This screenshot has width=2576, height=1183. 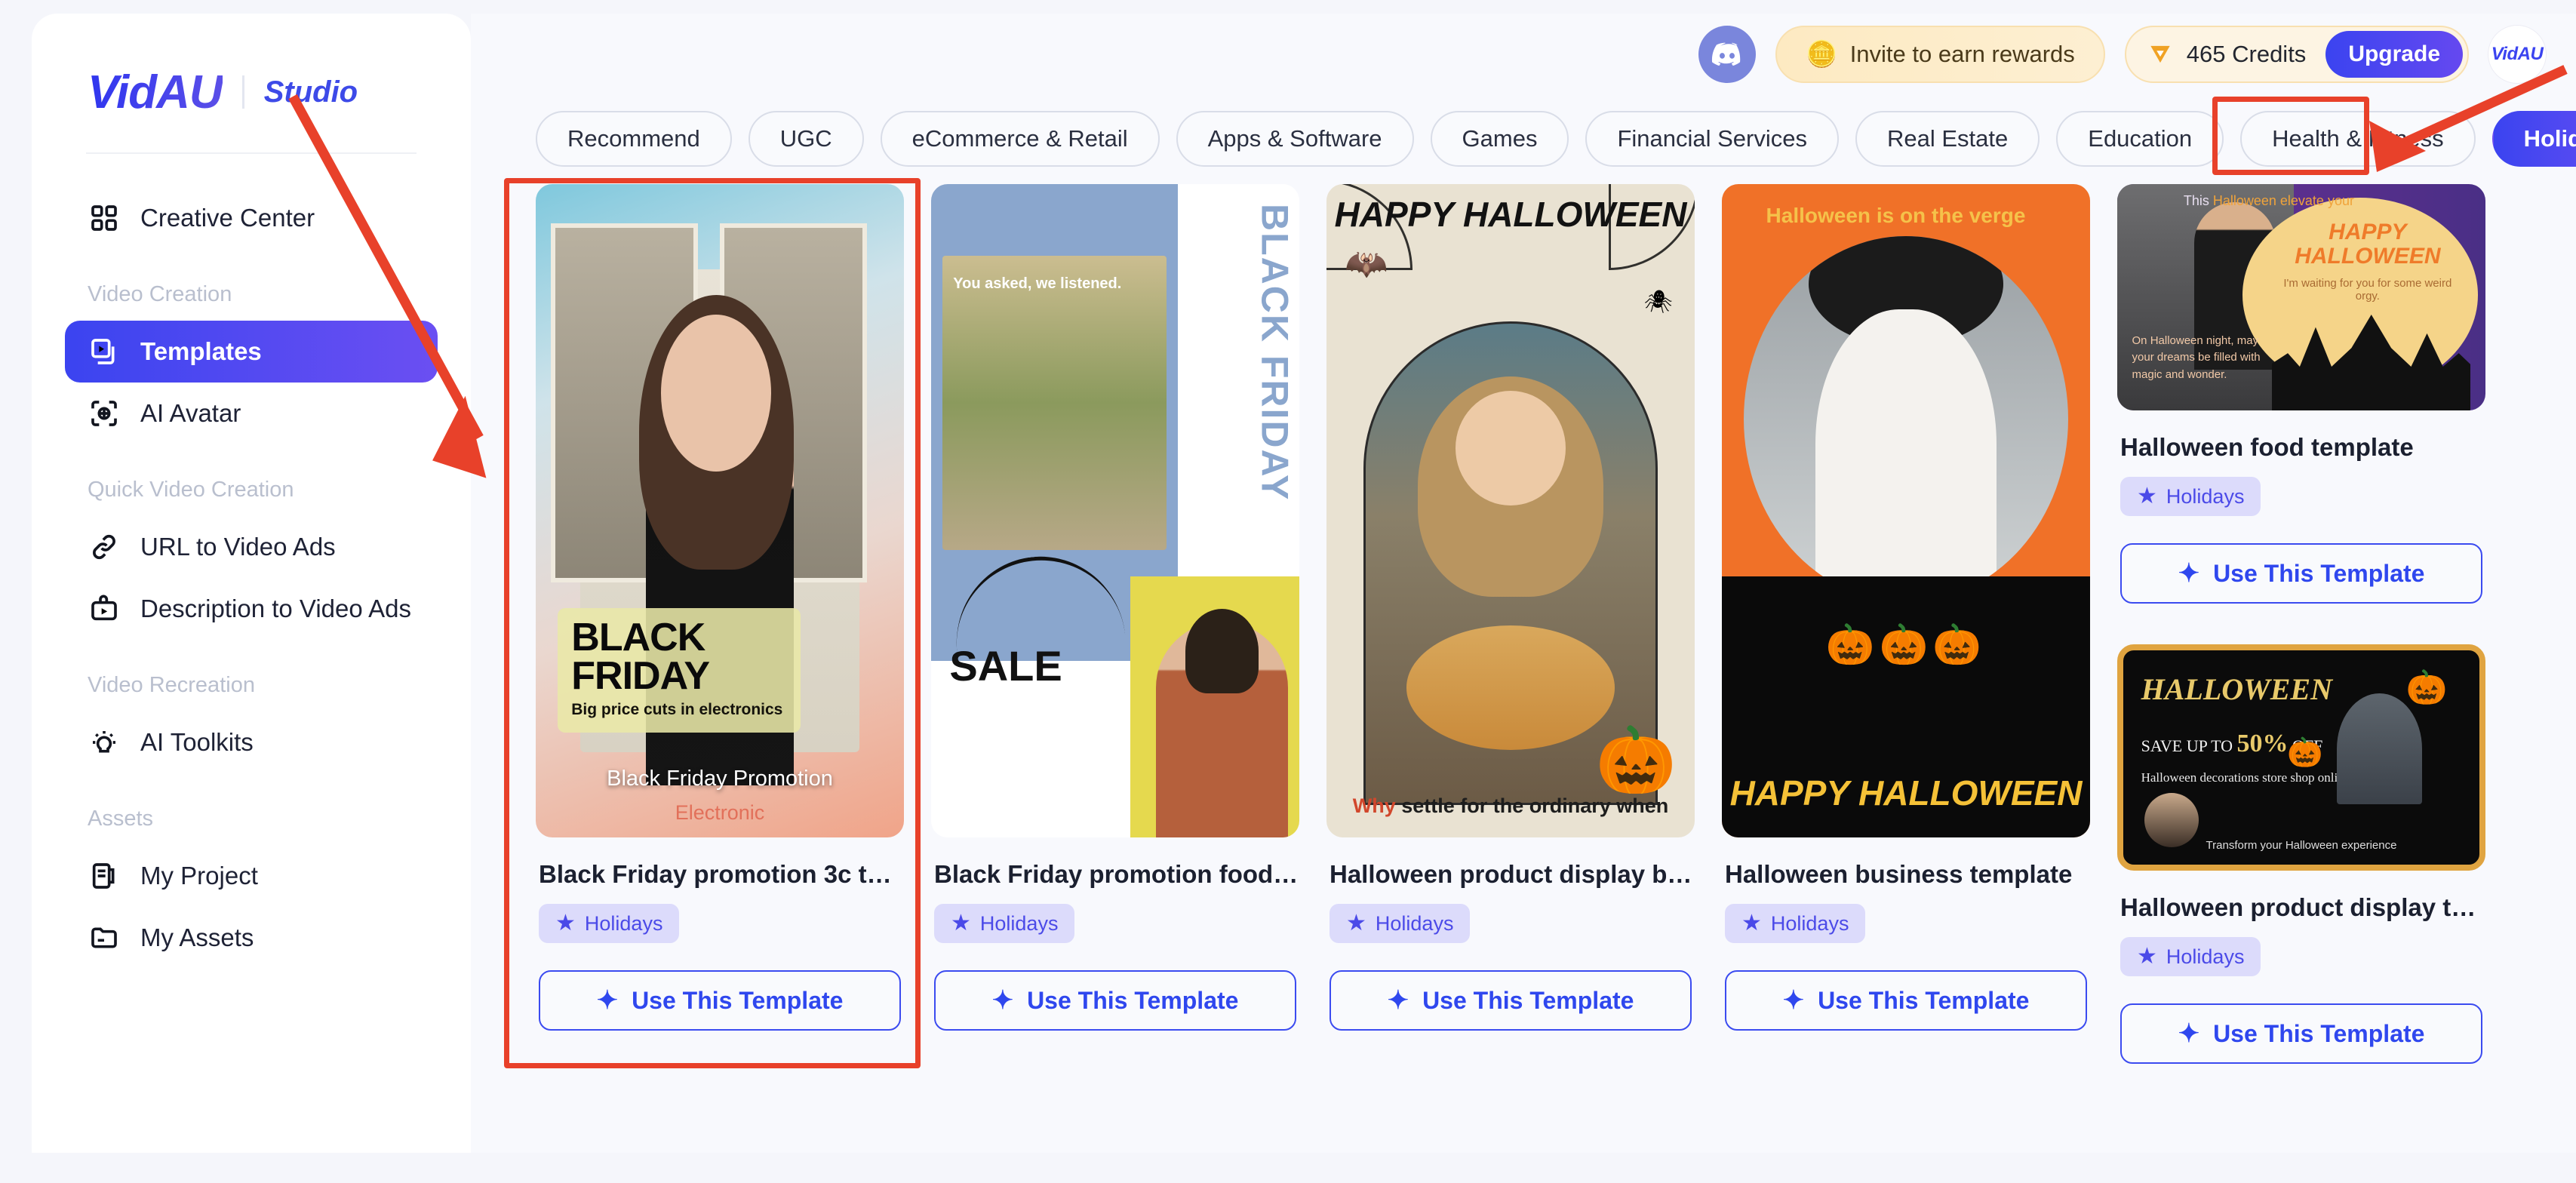 I want to click on sidebar-item-my-assets: My Assets, so click(x=251, y=938).